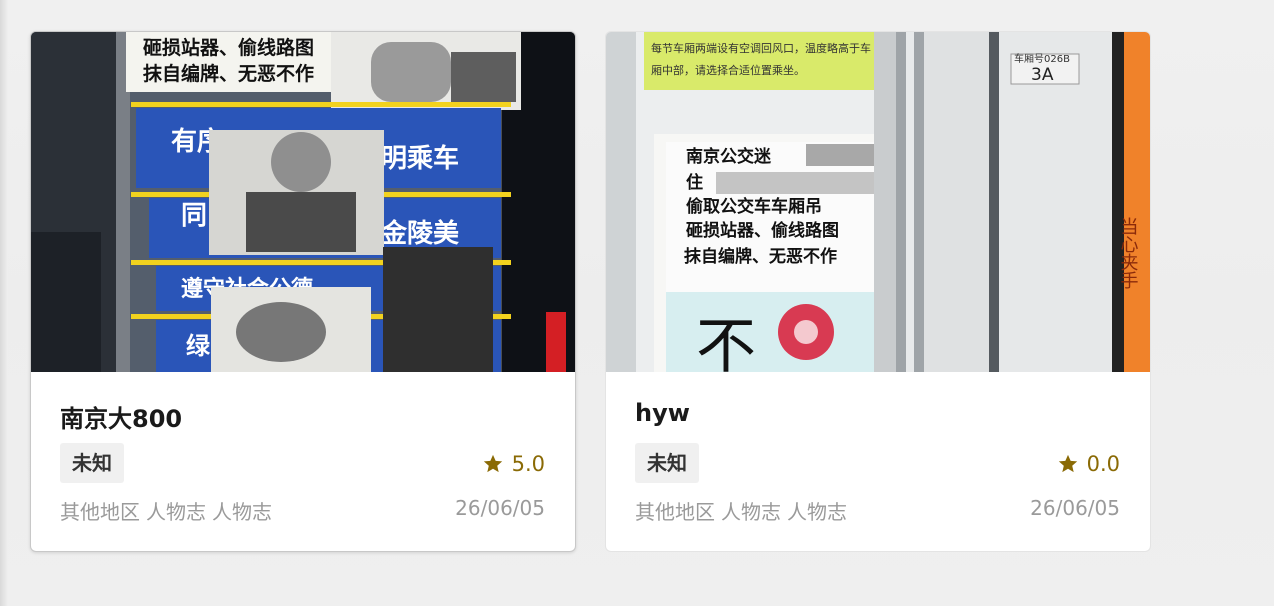  Describe the element at coordinates (728, 70) in the screenshot. I see `banner-line-2: 厢中部，请选择合适位置乘坐。` at that location.